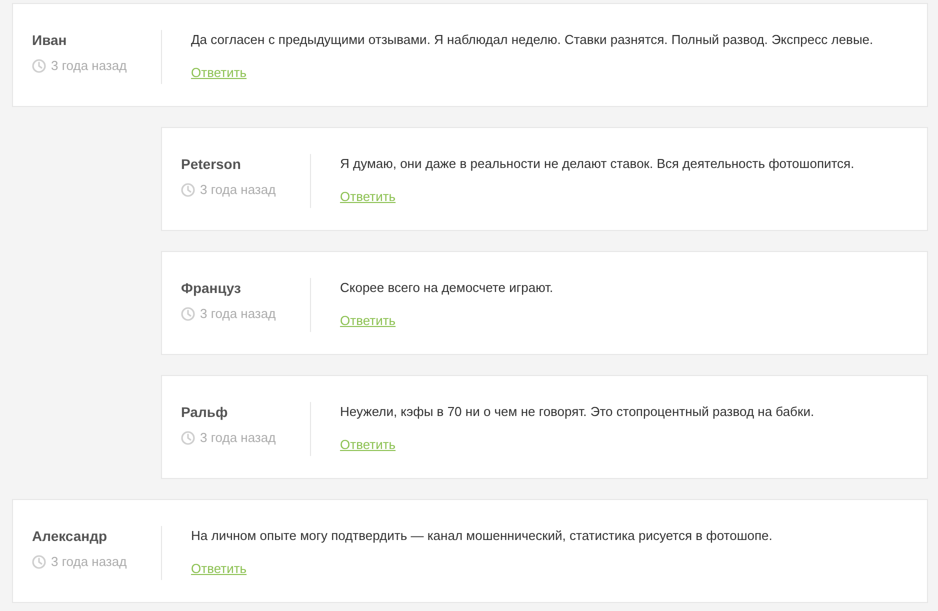  I want to click on author-name: Француз, so click(211, 288).